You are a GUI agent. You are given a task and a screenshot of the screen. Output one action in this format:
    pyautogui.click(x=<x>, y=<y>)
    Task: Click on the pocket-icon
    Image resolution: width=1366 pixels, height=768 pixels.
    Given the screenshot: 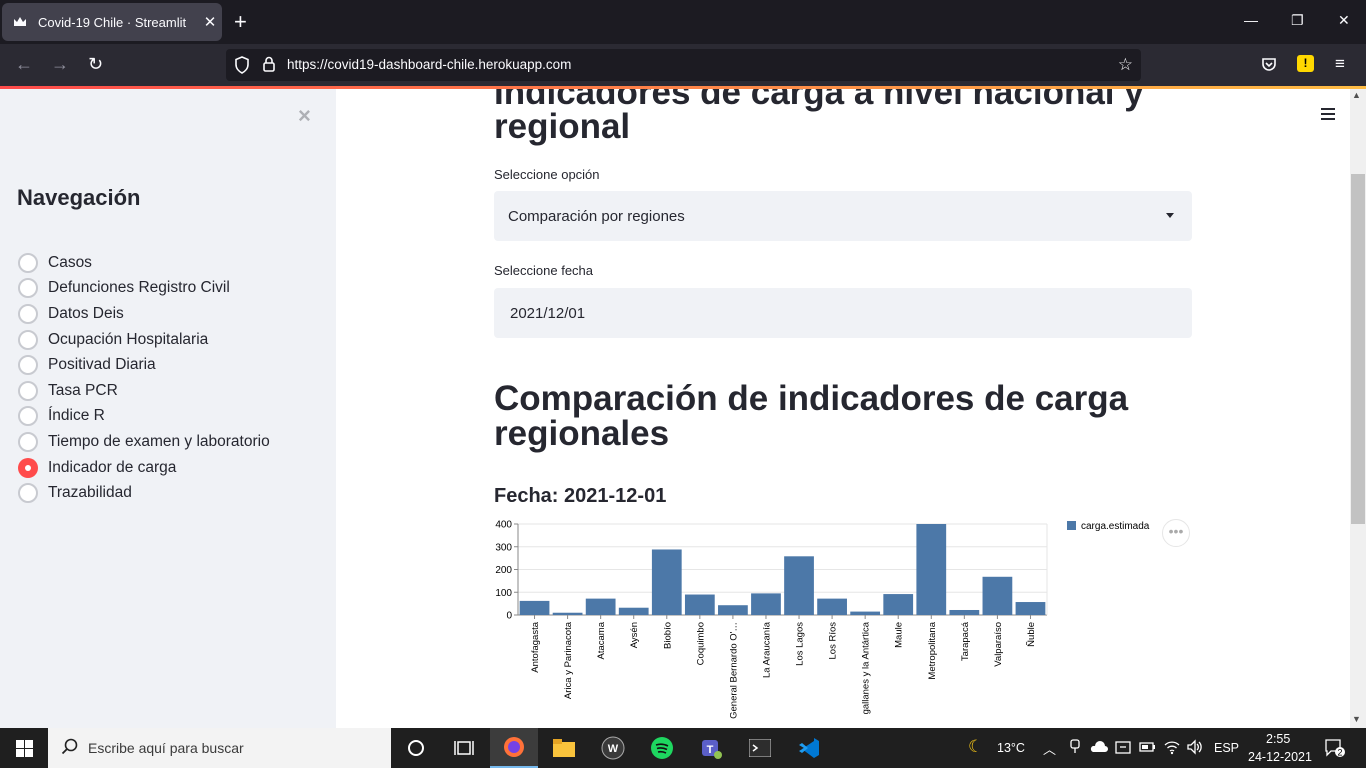 What is the action you would take?
    pyautogui.click(x=1269, y=66)
    